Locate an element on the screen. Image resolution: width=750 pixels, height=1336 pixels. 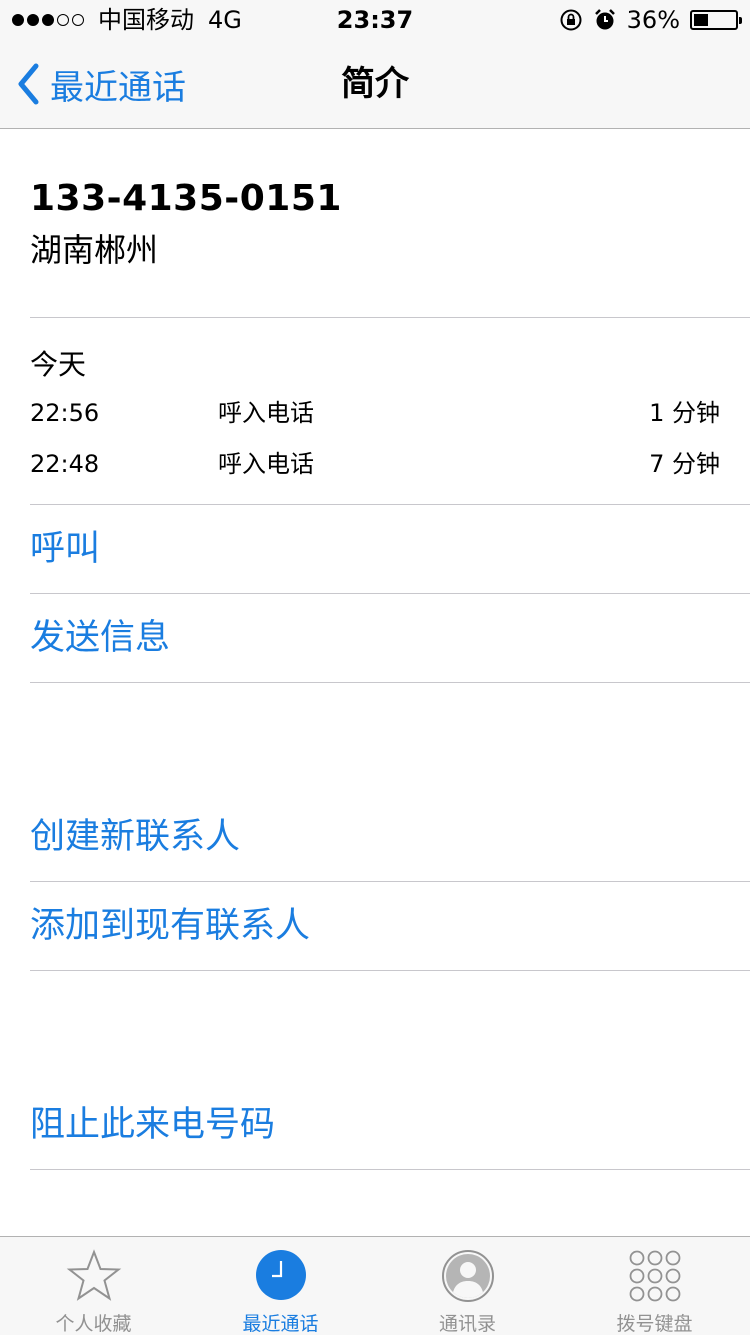
battery-percent: 36% is located at coordinates (653, 20).